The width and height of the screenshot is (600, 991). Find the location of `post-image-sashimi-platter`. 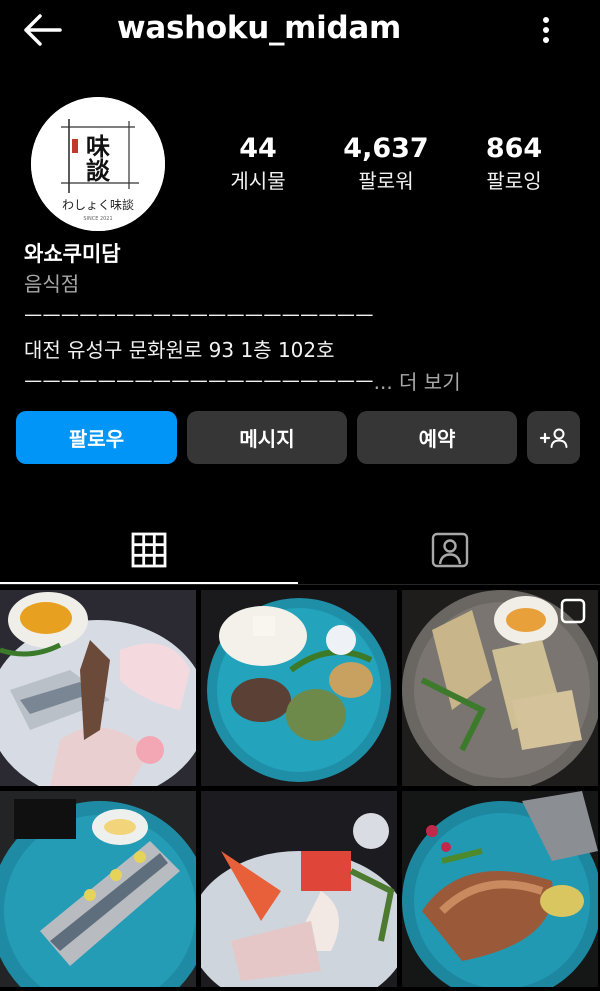

post-image-sashimi-platter is located at coordinates (98, 688).